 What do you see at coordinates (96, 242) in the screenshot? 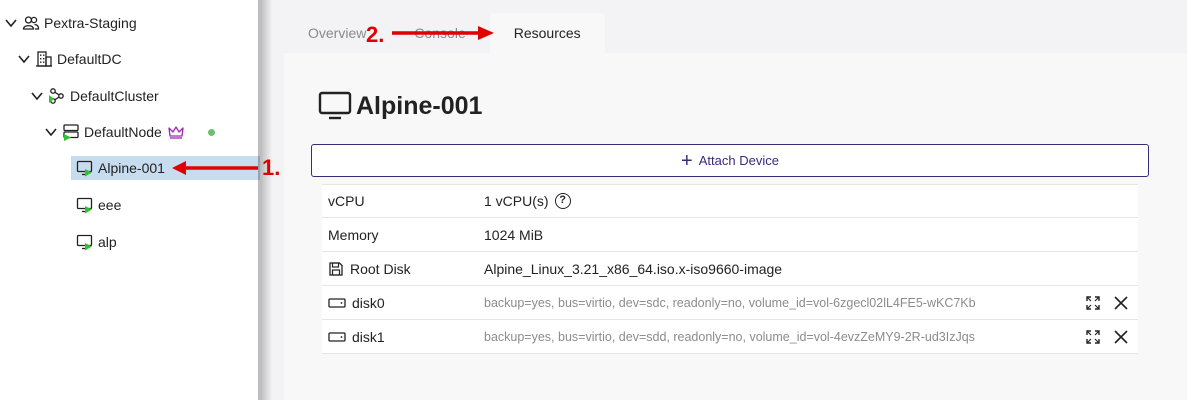
I see `tree-item-alp: alp` at bounding box center [96, 242].